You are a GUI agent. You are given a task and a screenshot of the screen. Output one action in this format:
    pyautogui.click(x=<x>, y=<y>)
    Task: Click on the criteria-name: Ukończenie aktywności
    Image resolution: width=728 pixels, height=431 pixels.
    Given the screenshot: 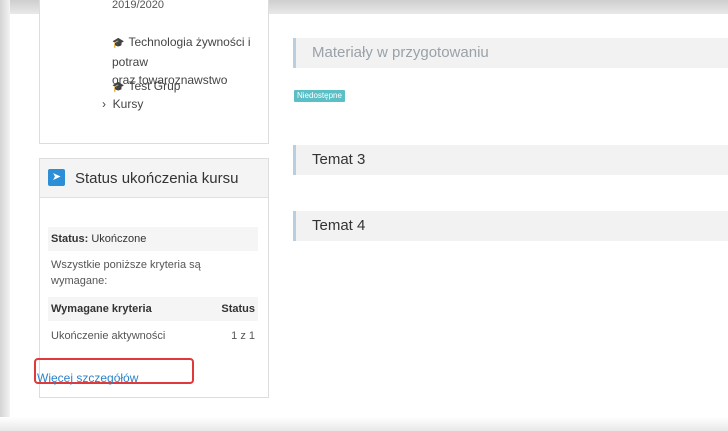 What is the action you would take?
    pyautogui.click(x=108, y=336)
    